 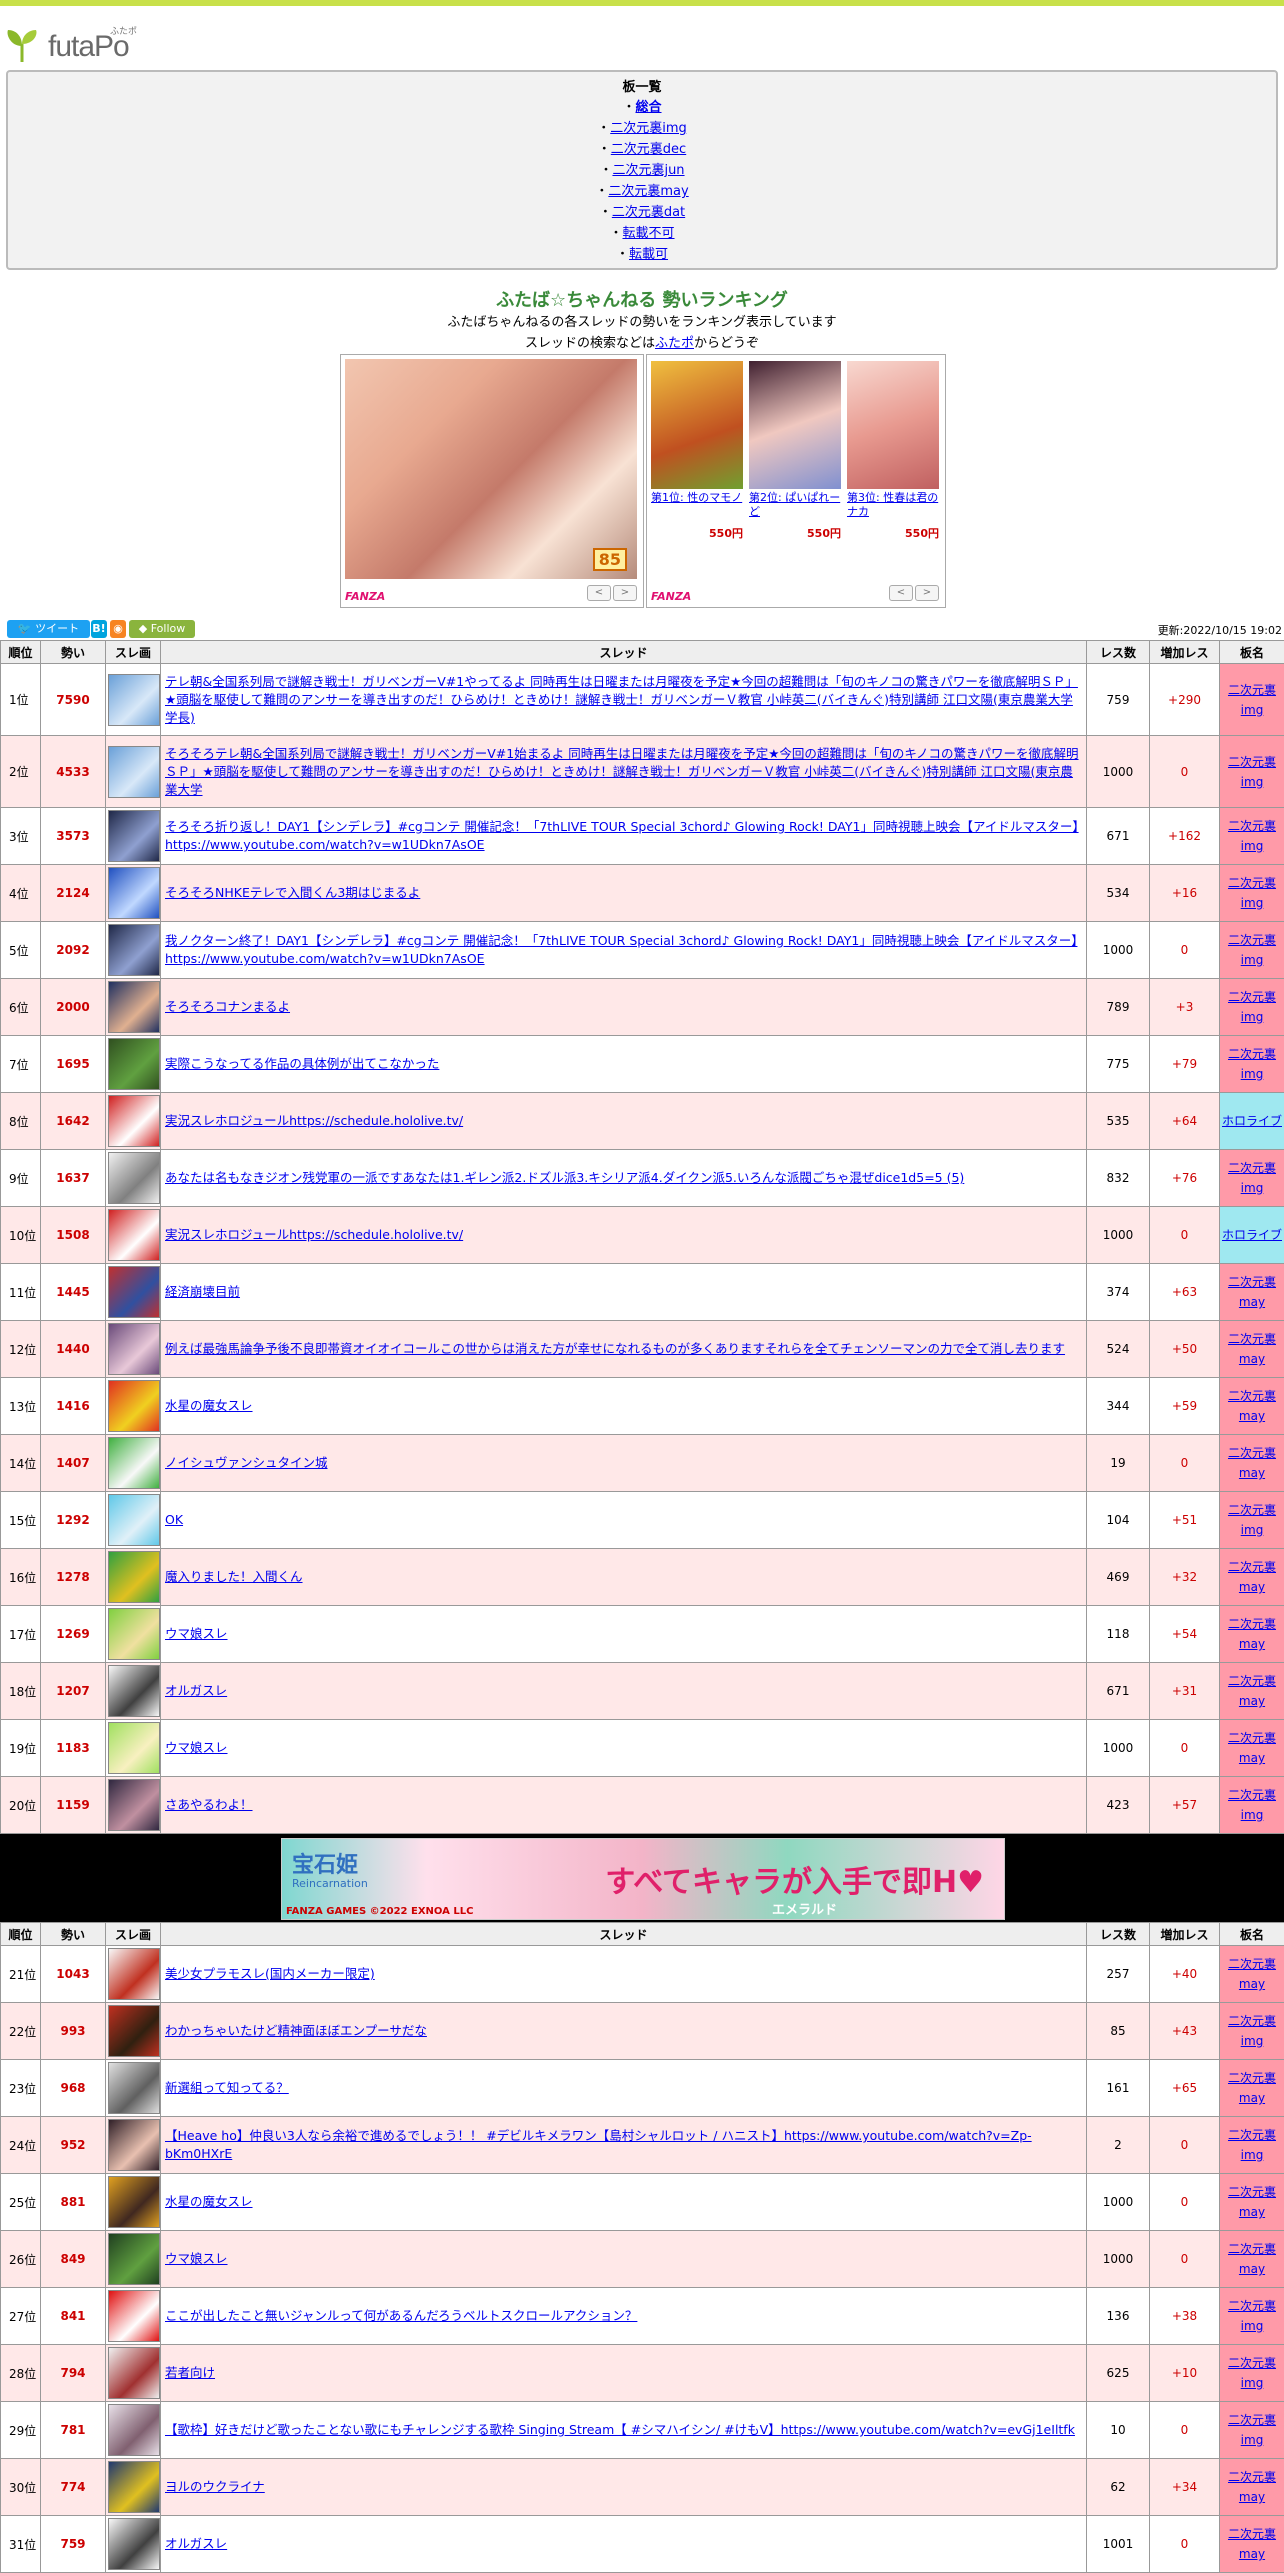 What do you see at coordinates (227, 1006) in the screenshot?
I see `thread-link: そろそろコナンまるよ` at bounding box center [227, 1006].